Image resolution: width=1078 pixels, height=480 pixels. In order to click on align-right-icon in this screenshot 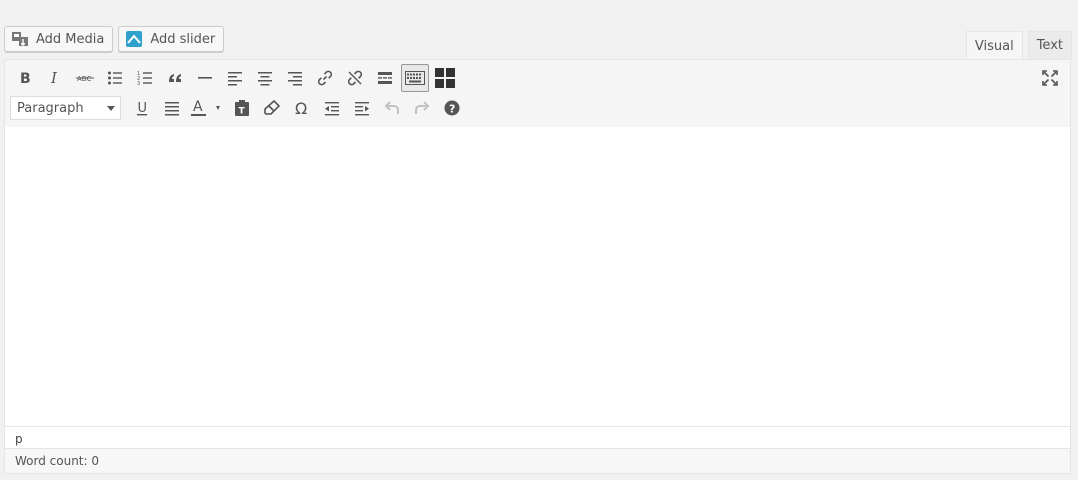, I will do `click(295, 78)`.